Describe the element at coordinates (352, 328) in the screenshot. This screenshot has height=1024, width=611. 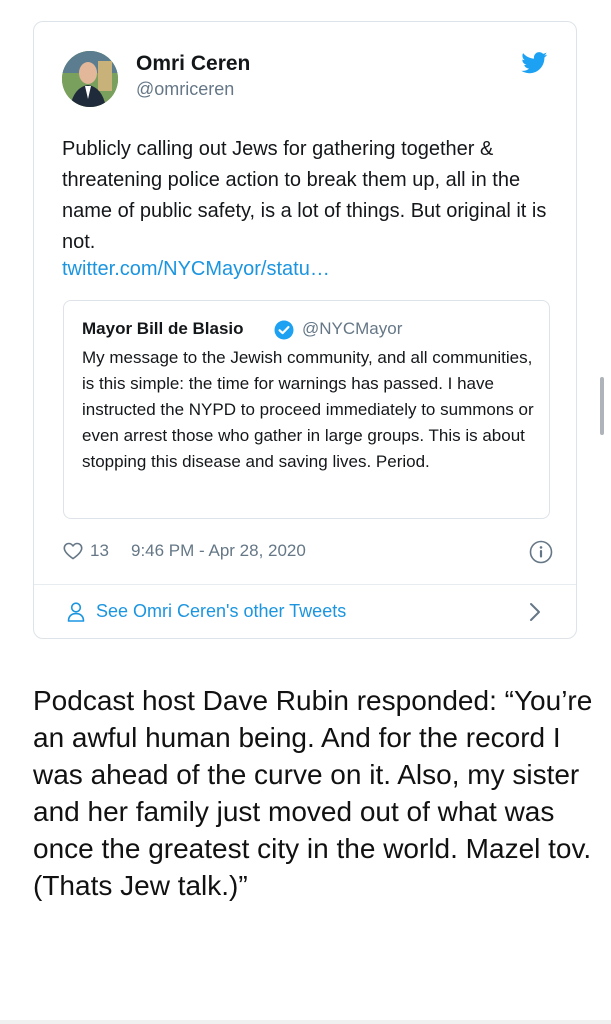
I see `quoted-author-handle: @NYCMayor` at that location.